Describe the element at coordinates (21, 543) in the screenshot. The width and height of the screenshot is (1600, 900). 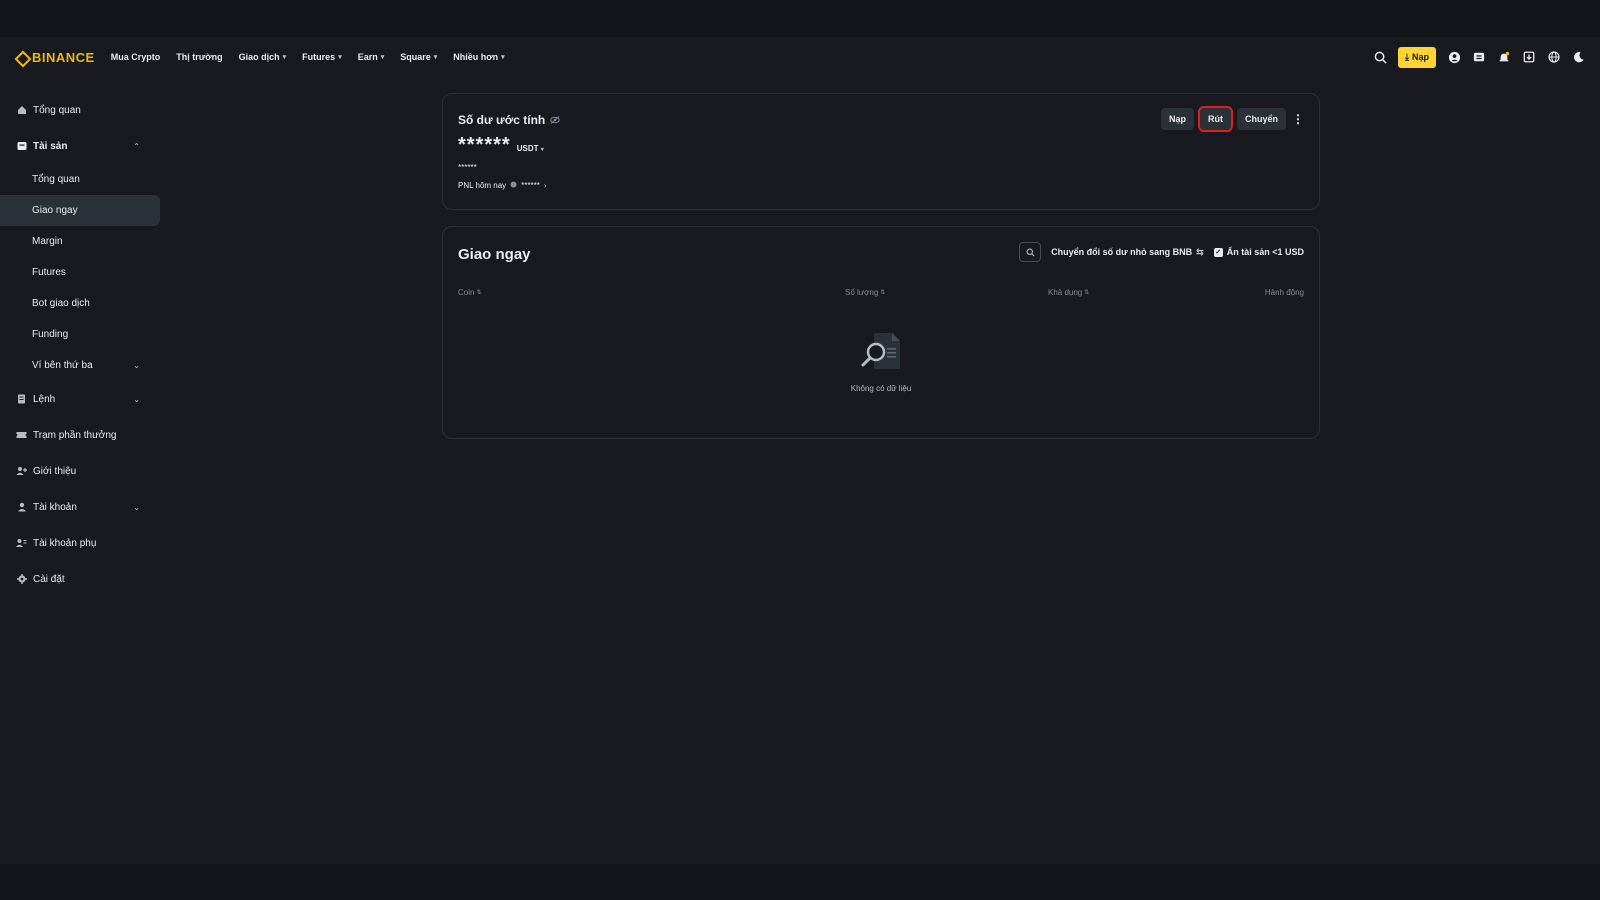
I see `users-icon` at that location.